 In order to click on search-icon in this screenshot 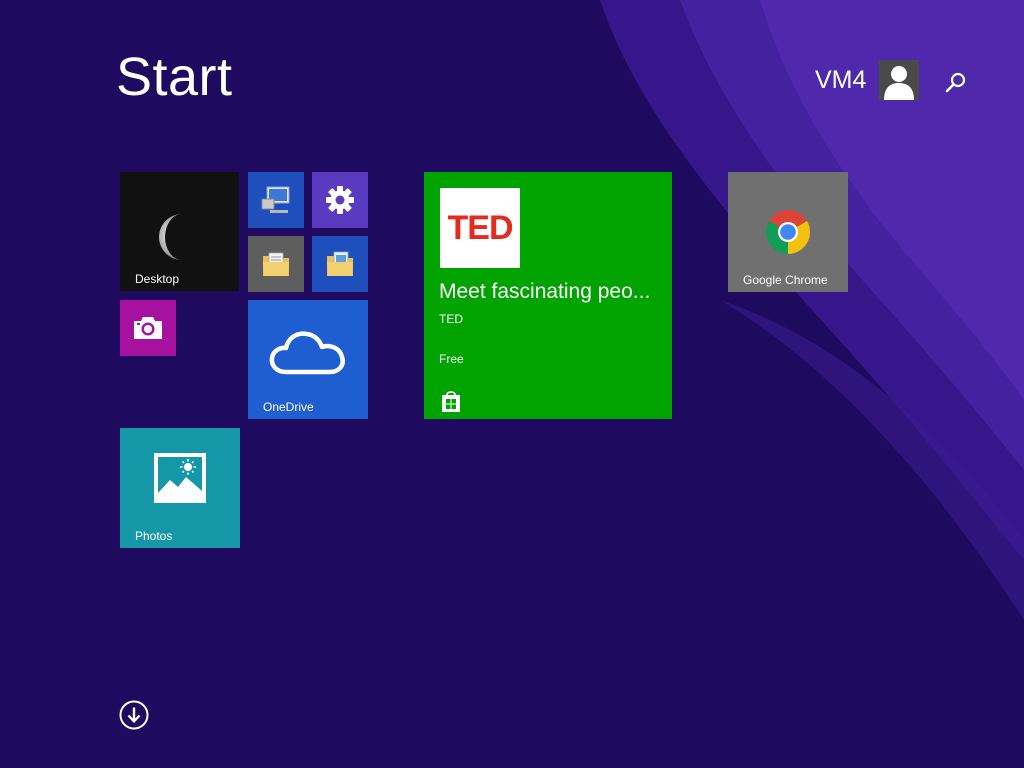, I will do `click(956, 82)`.